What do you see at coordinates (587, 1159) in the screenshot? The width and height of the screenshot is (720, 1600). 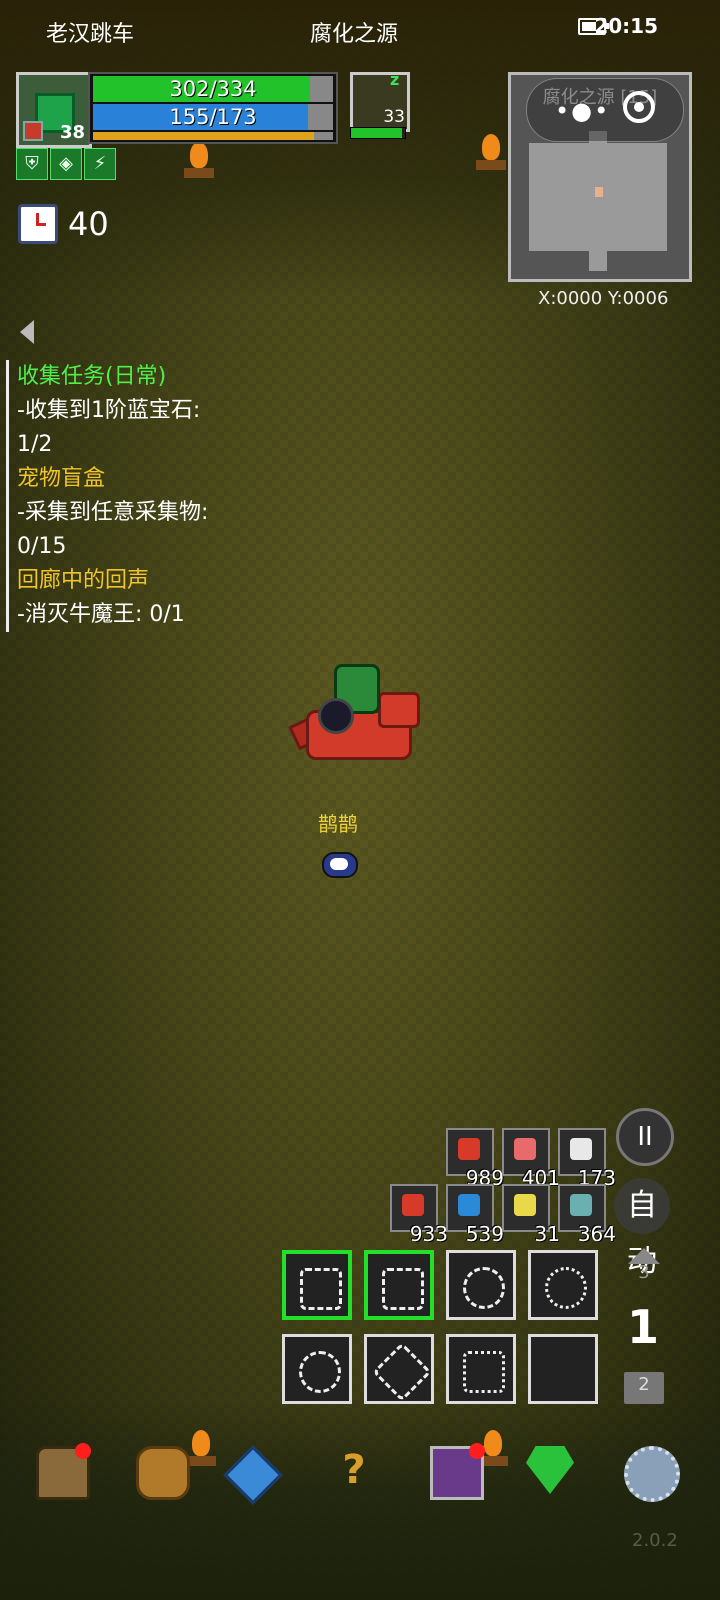 I see `hp-potion-large-icon: 173` at bounding box center [587, 1159].